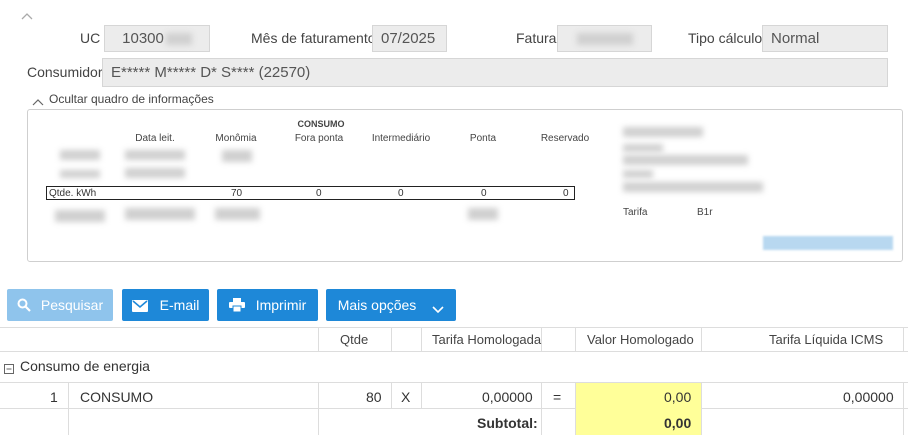  I want to click on qtde-kwh-row: Qtde. kWh 70 0 0 0 0, so click(310, 193).